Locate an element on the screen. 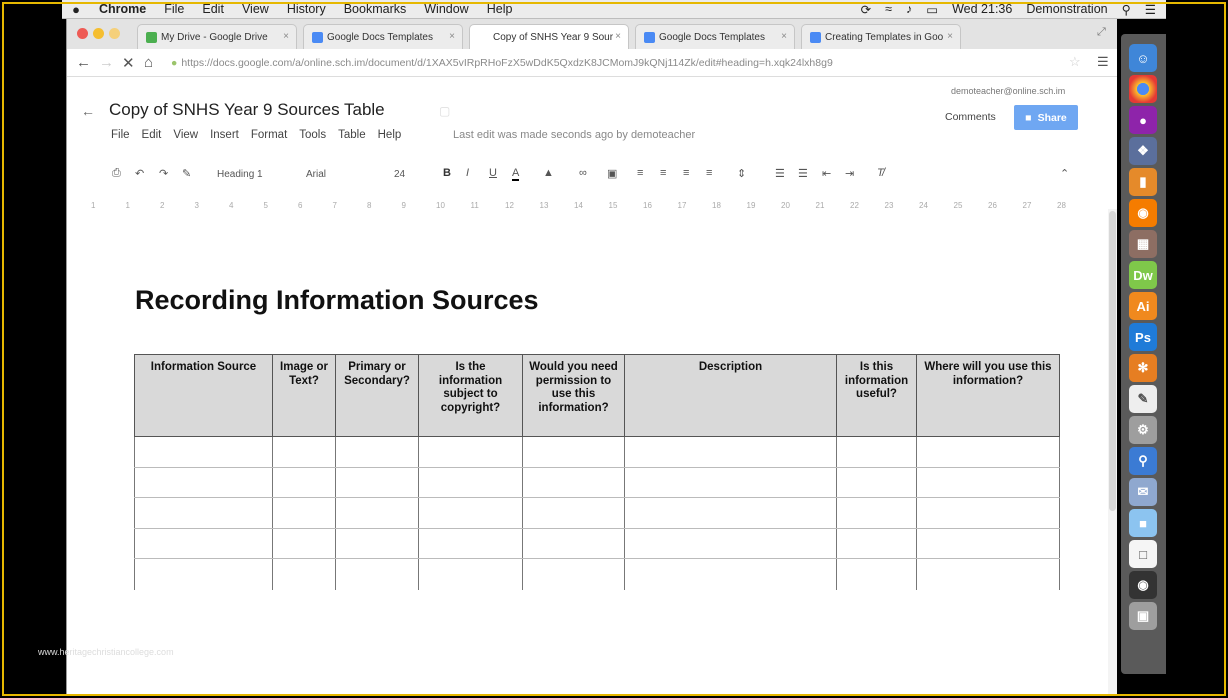  decrease-indent-icon: ⇤ is located at coordinates (826, 173).